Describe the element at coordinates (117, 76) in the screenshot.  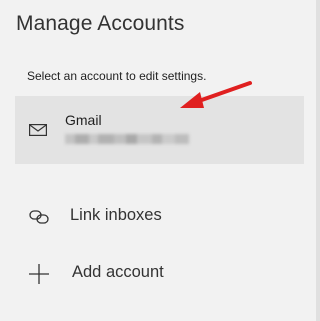
I see `account-hint-text: Select an account to edit settings.` at that location.